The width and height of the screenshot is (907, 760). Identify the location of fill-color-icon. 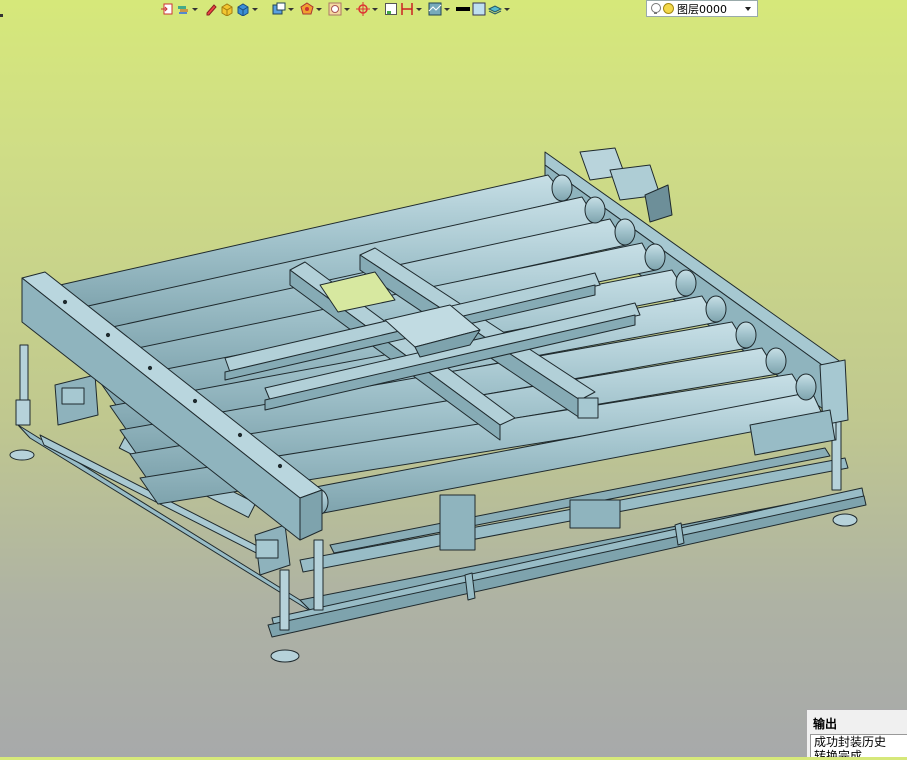
(479, 9).